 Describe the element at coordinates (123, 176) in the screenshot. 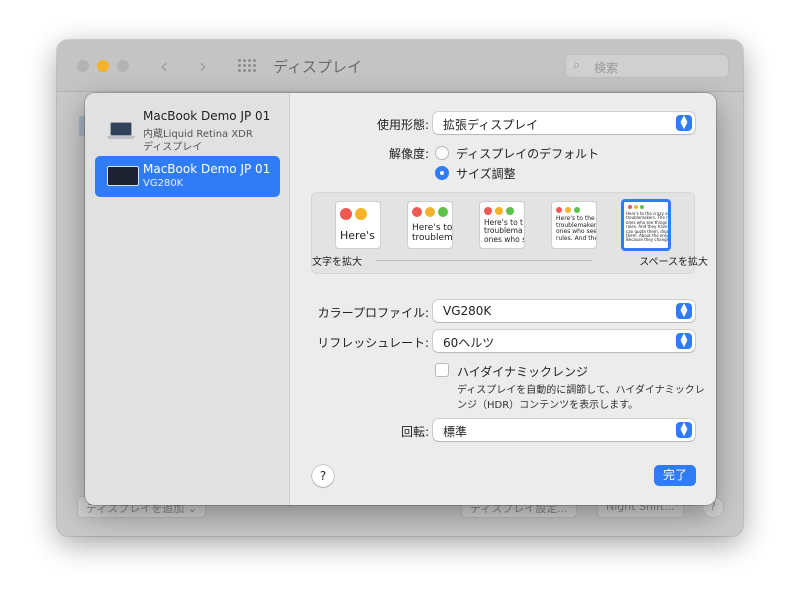

I see `monitor-icon` at that location.